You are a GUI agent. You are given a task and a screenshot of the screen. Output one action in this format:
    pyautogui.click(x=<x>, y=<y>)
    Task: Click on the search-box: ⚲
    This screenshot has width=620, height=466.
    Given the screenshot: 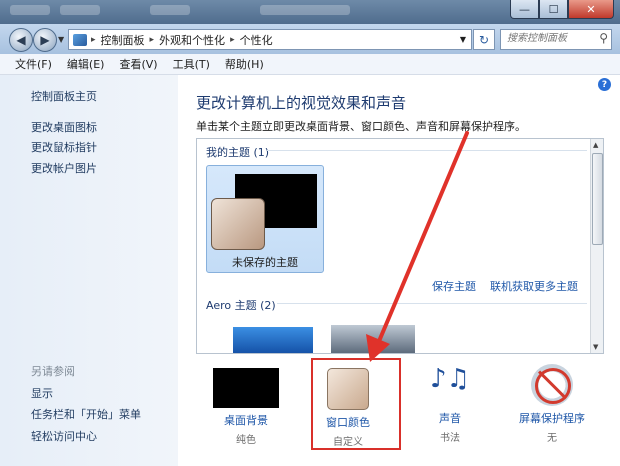 What is the action you would take?
    pyautogui.click(x=556, y=39)
    